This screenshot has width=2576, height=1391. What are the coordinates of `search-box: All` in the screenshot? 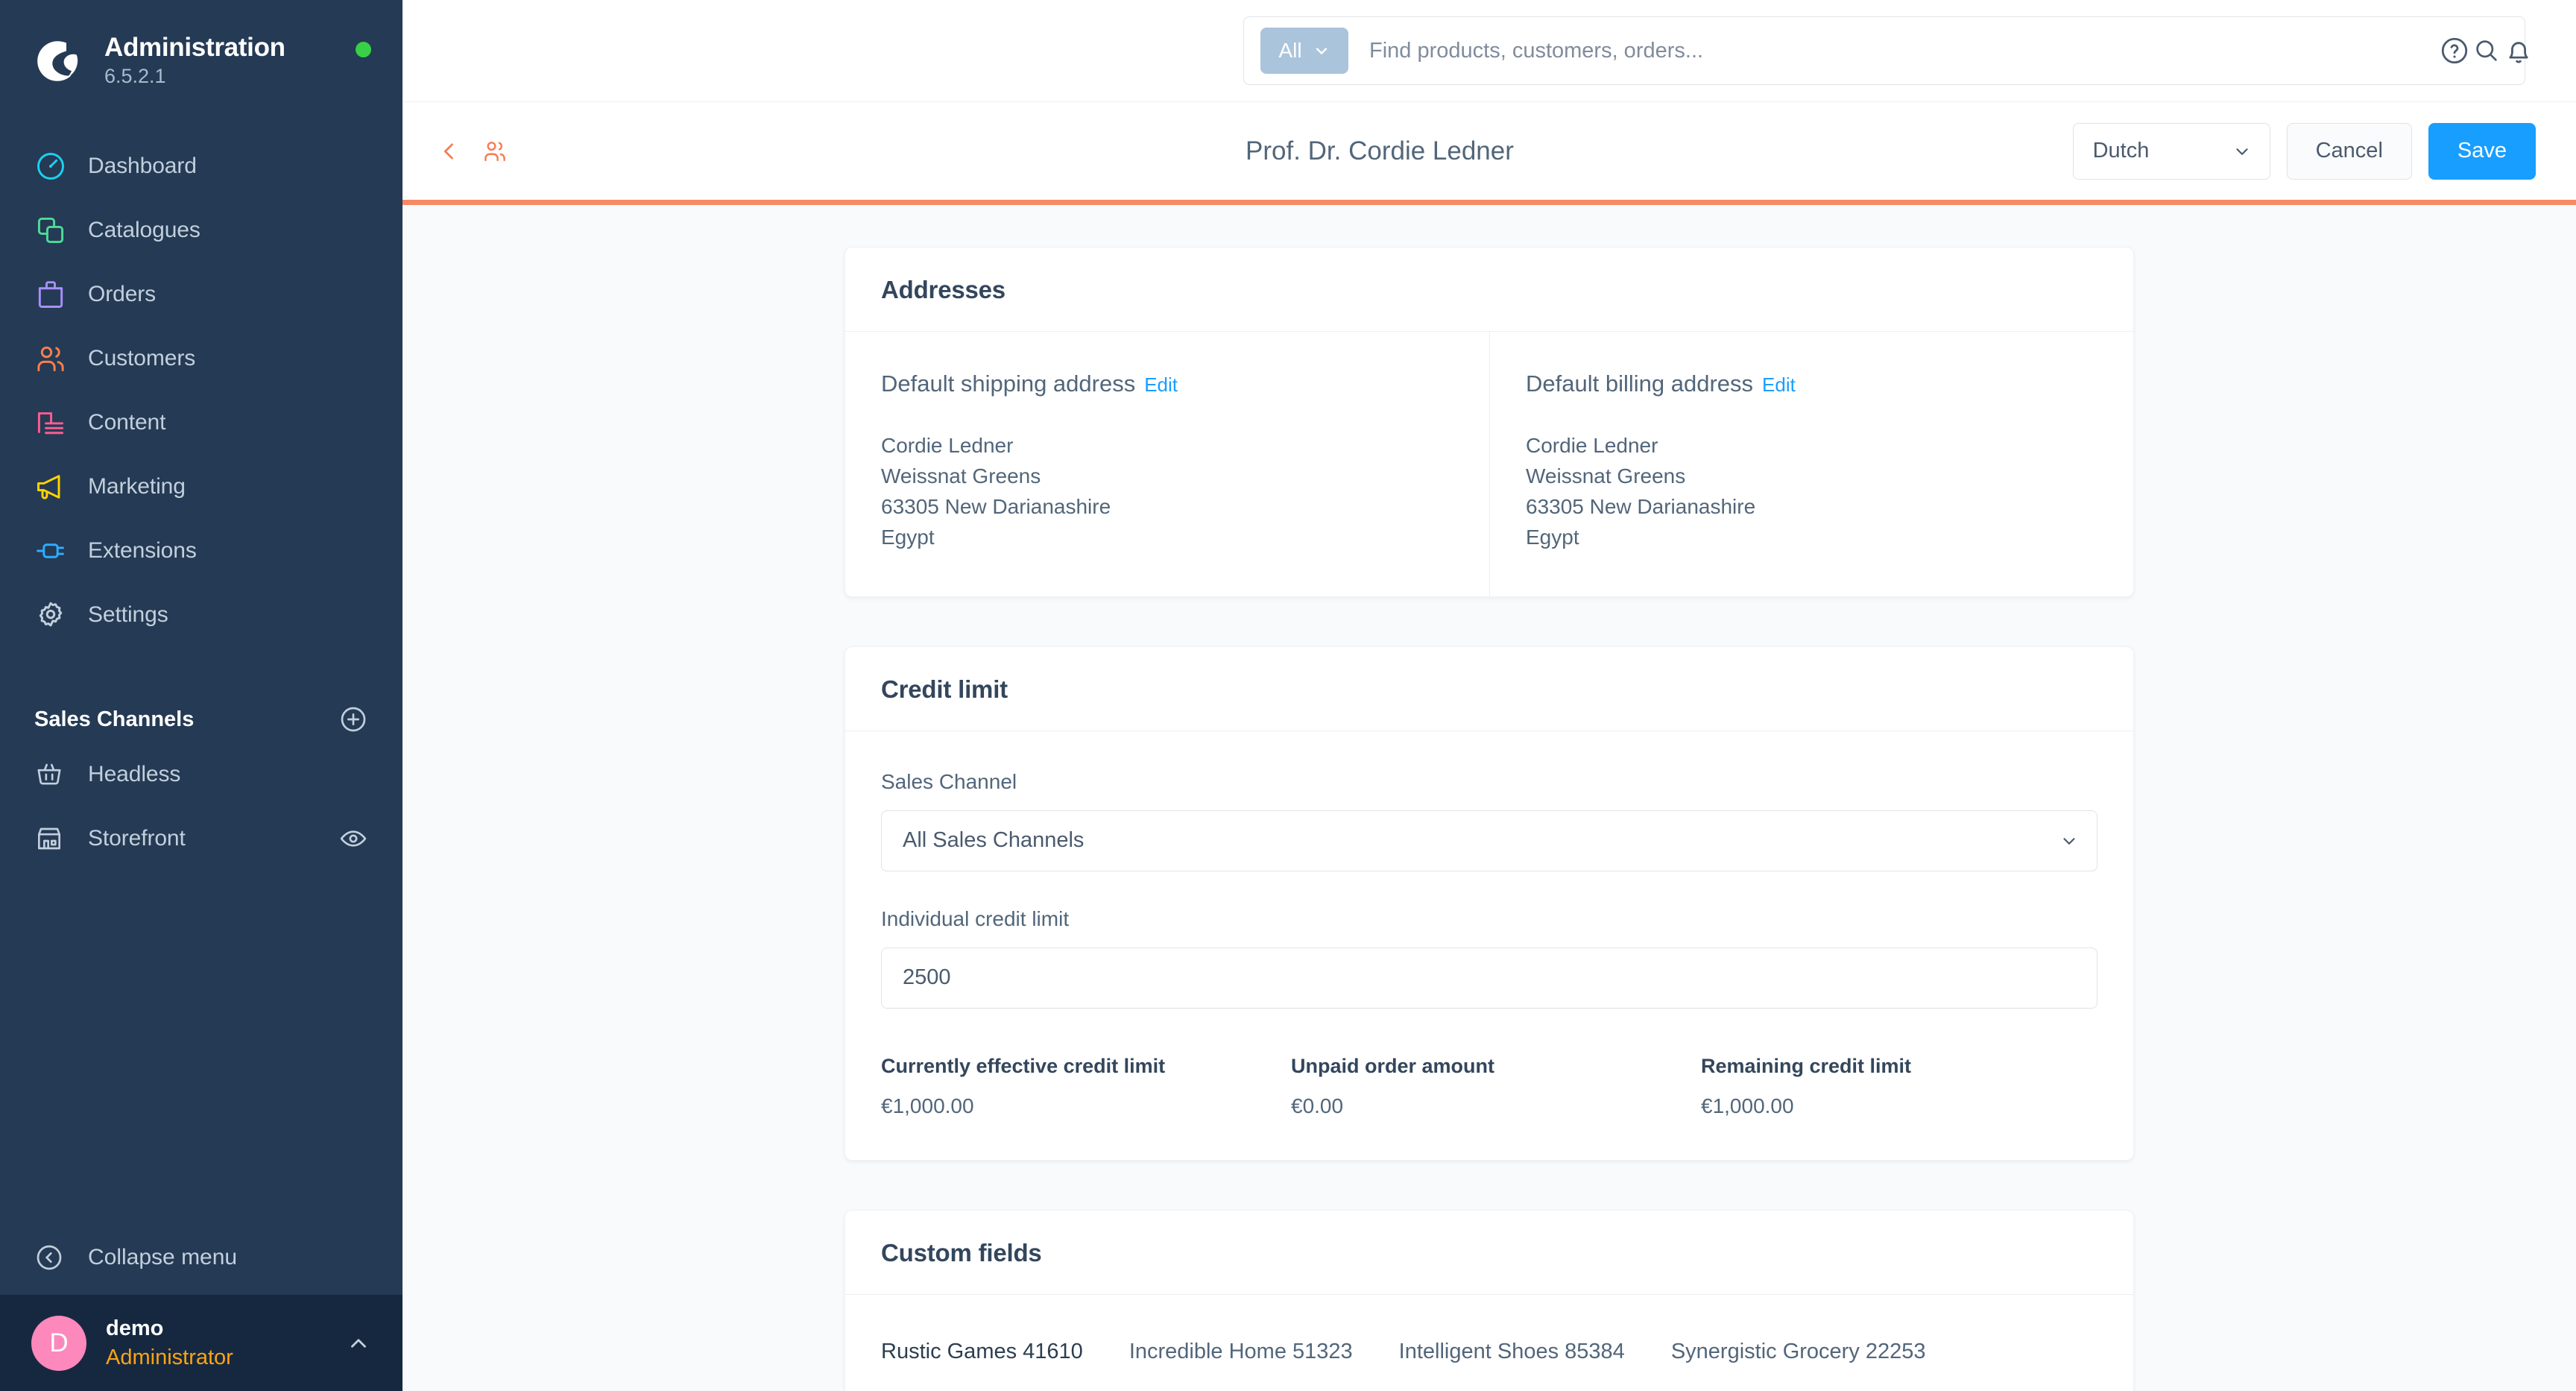 It's located at (1884, 50).